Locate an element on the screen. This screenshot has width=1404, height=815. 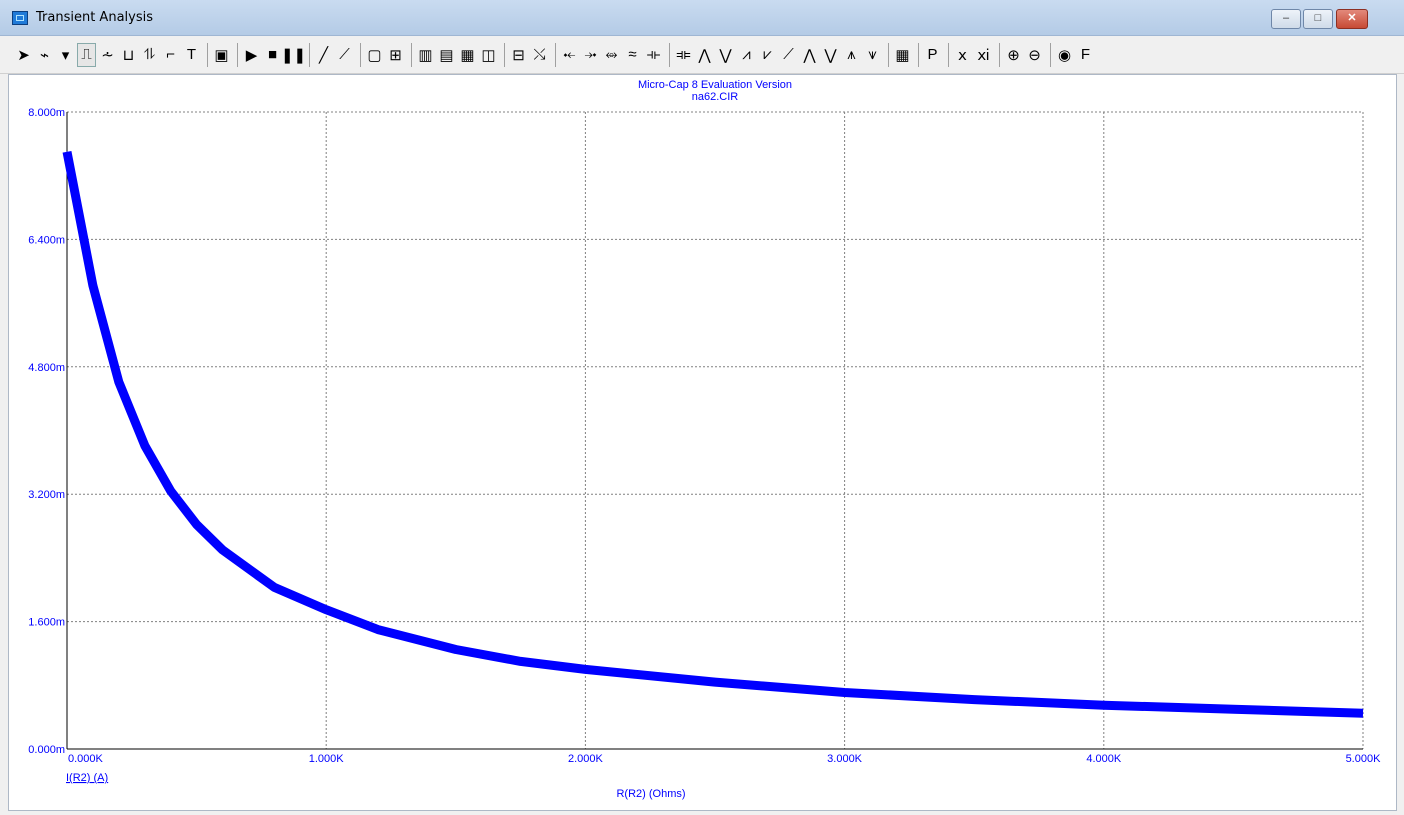
y-tick-label: 8.000m is located at coordinates (46, 113).